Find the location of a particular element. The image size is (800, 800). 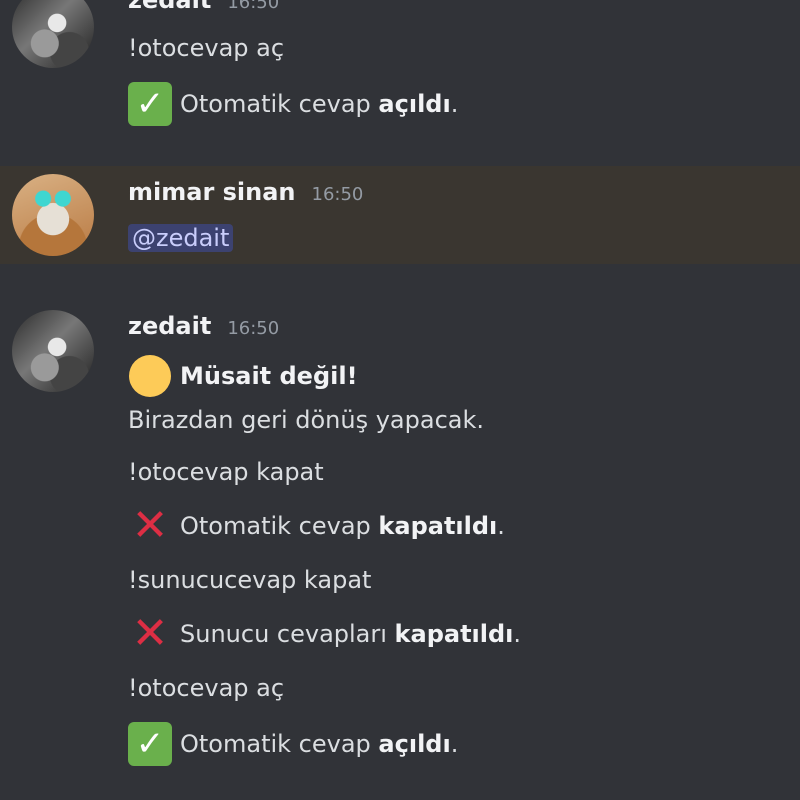

message-text: !otocevap kapat is located at coordinates (226, 472).